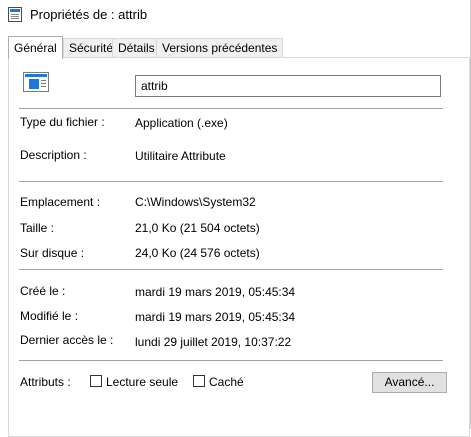  I want to click on readonly-checkbox, so click(96, 381).